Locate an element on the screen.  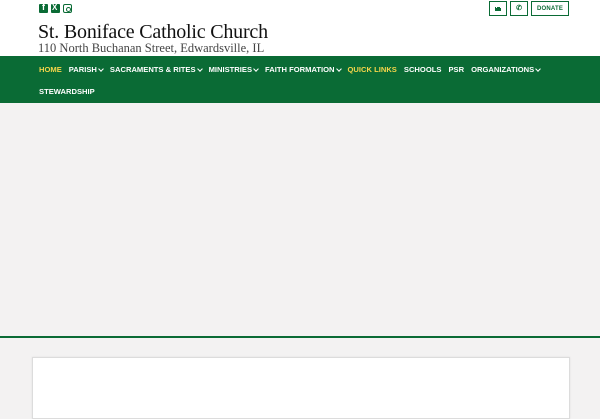
nav-item-quick-links: QUICK LINKS is located at coordinates (372, 69).